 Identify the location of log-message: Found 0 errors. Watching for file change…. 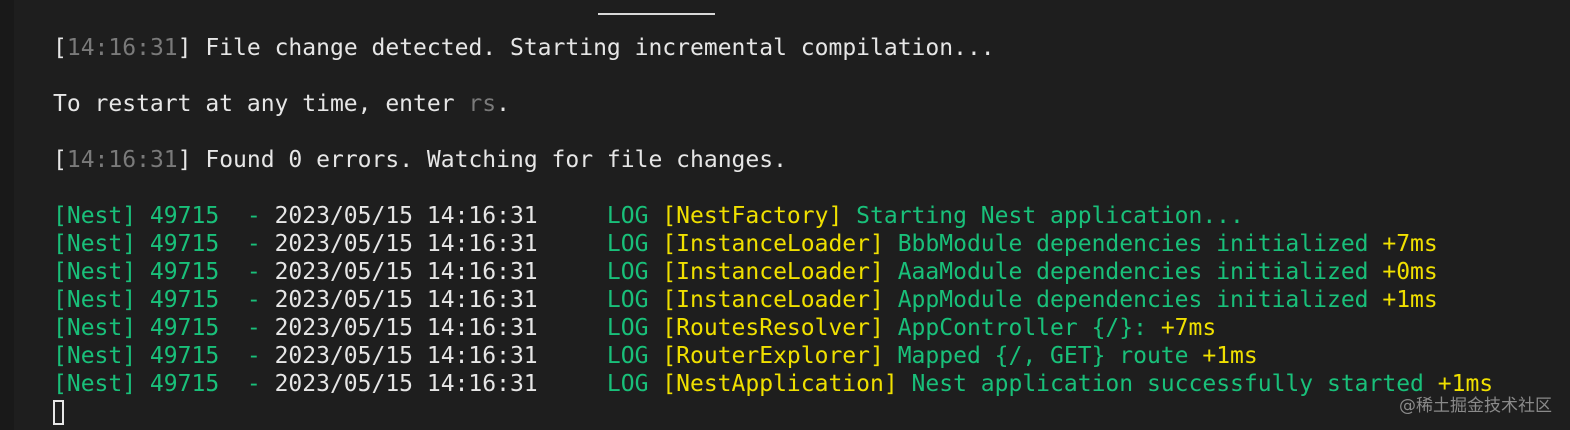
(489, 160).